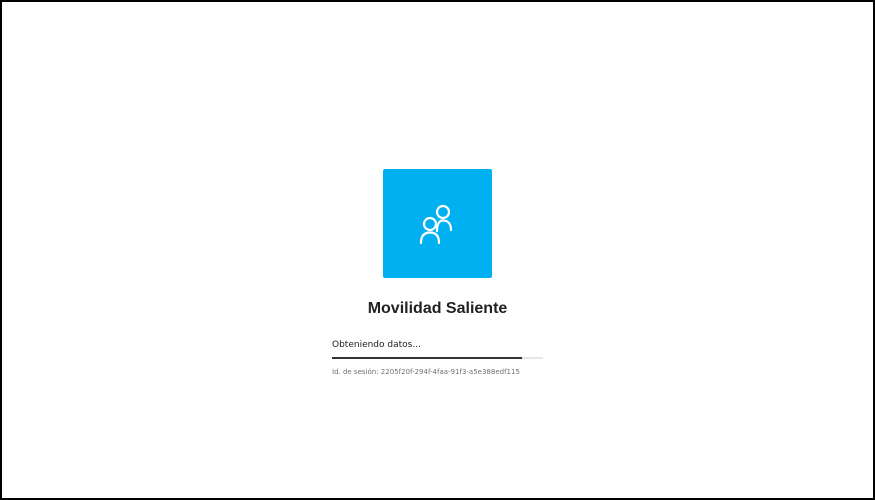 The height and width of the screenshot is (500, 875). I want to click on session-id-value: 2205f20f-294f-4faa-91f3-a5e388edf115, so click(450, 372).